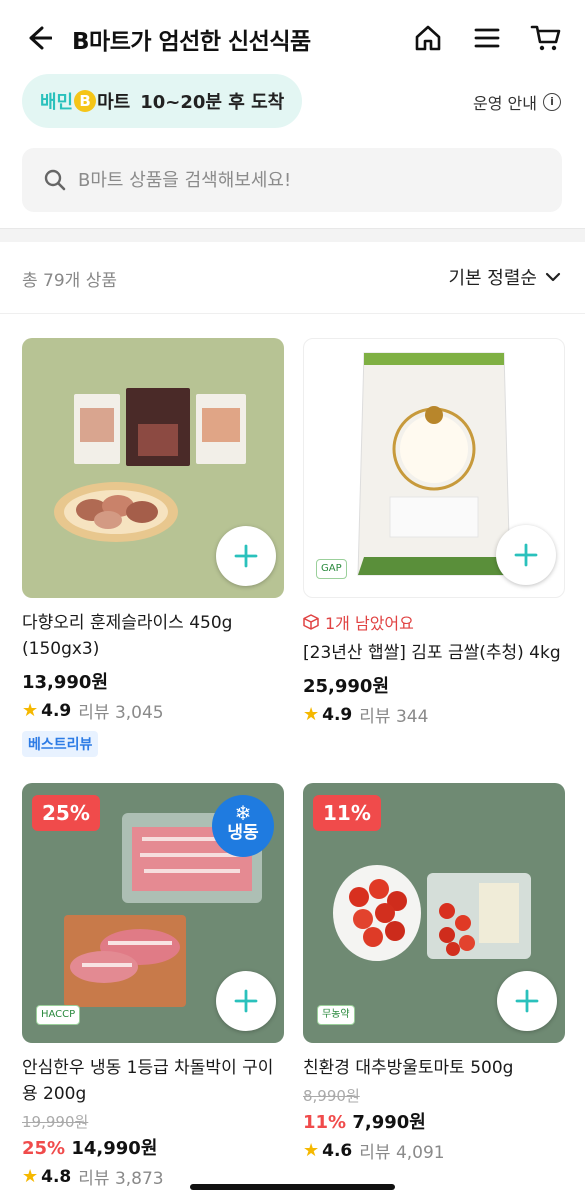  What do you see at coordinates (288, 180) in the screenshot?
I see `search-input` at bounding box center [288, 180].